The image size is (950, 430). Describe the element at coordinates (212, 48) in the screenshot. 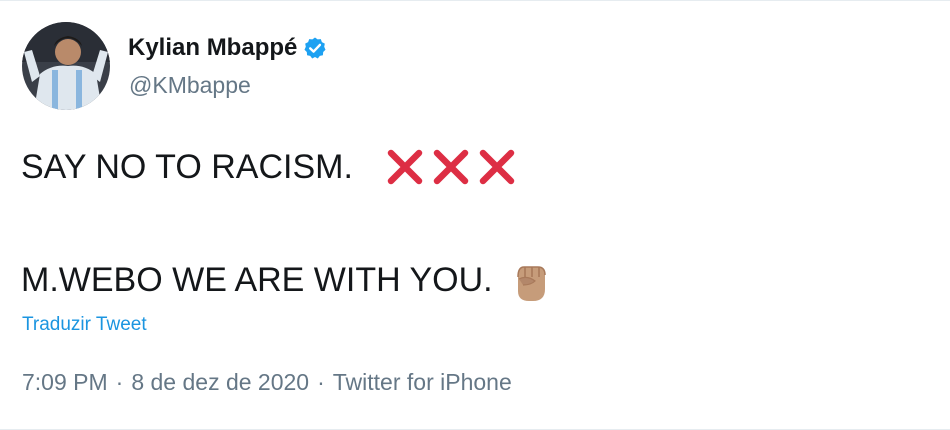

I see `author-display-name: Kylian Mbappé` at that location.